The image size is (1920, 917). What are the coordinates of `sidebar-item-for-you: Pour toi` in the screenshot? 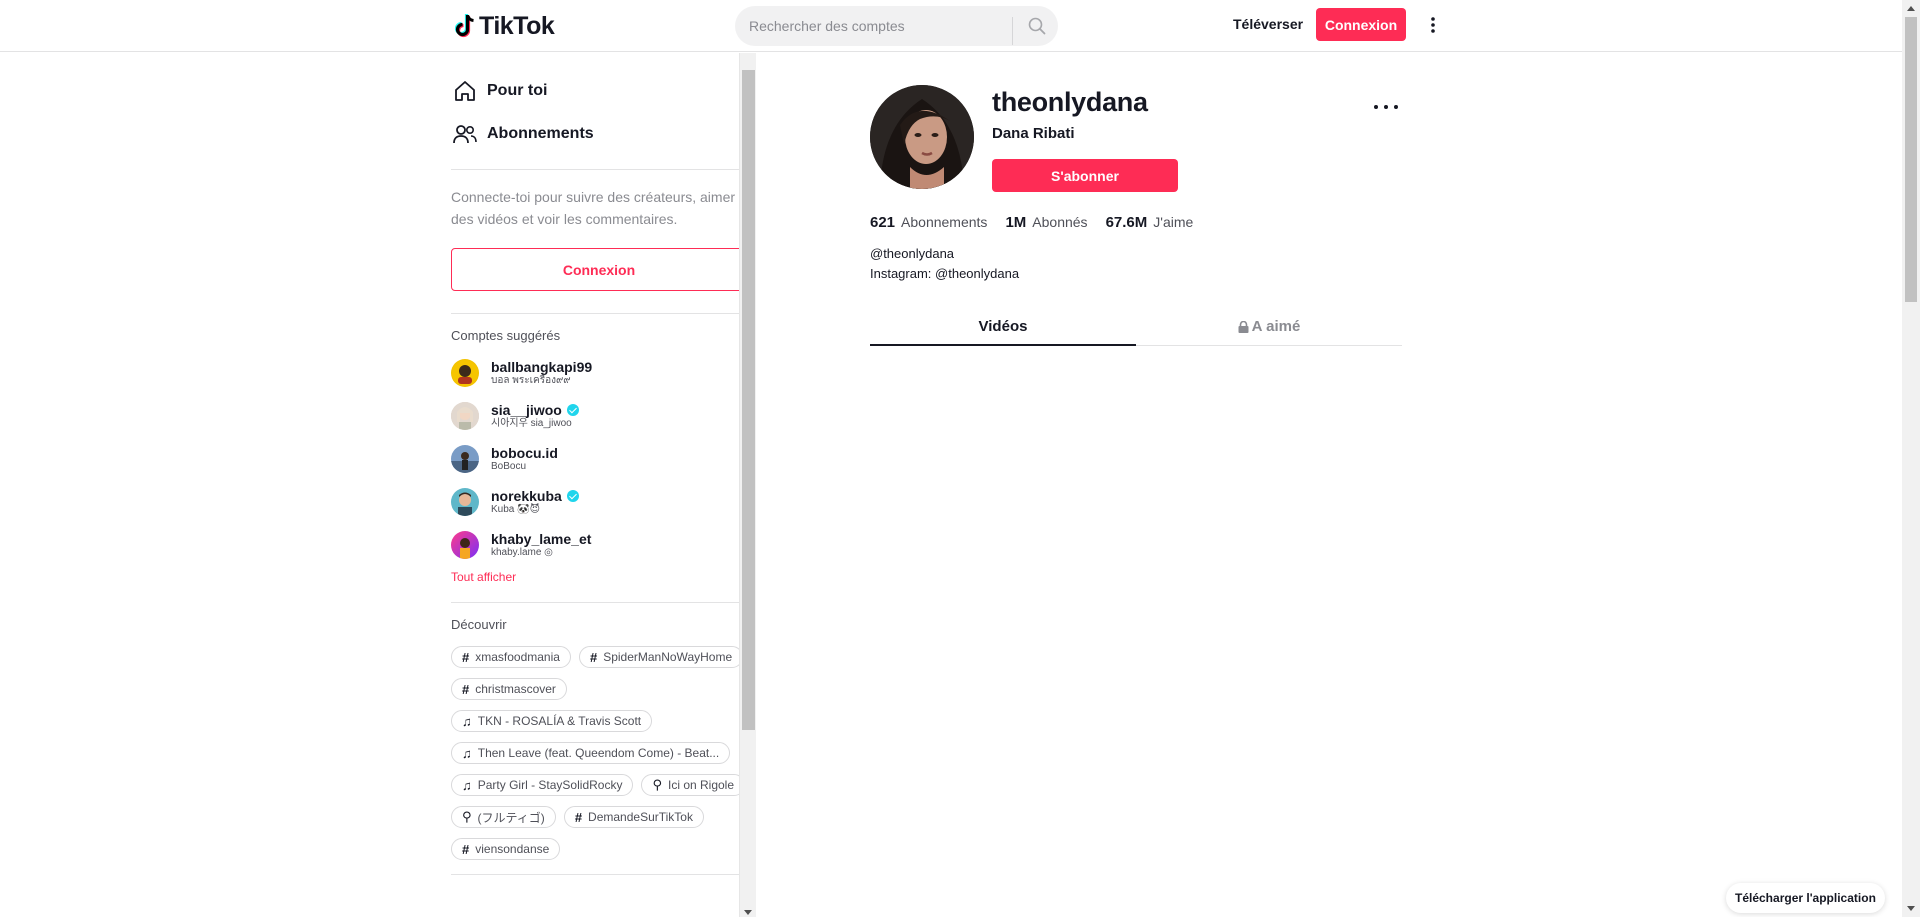 It's located at (595, 90).